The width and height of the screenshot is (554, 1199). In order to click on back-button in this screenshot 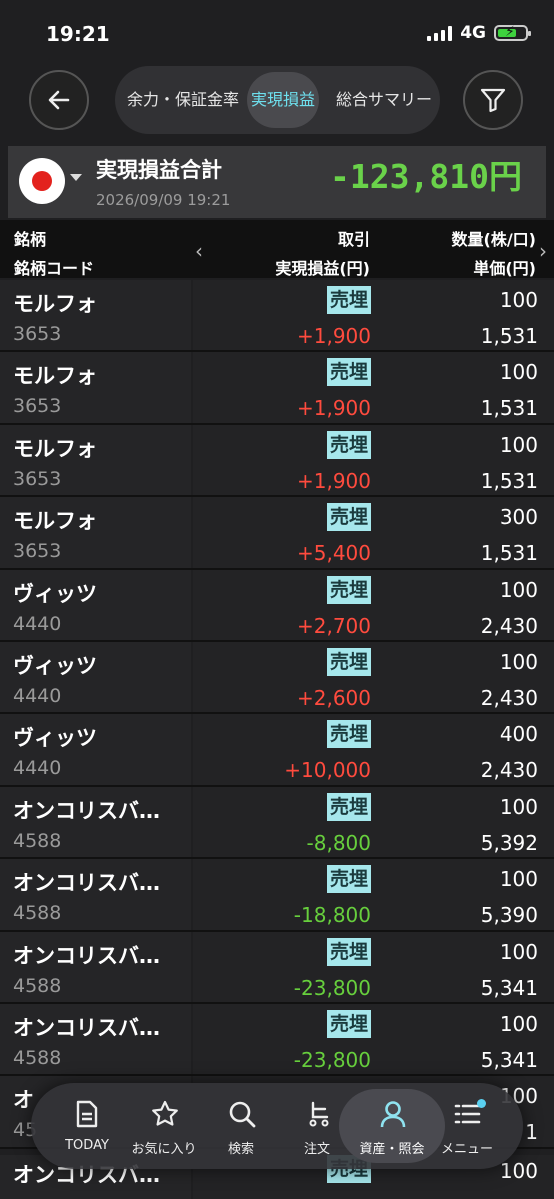, I will do `click(59, 100)`.